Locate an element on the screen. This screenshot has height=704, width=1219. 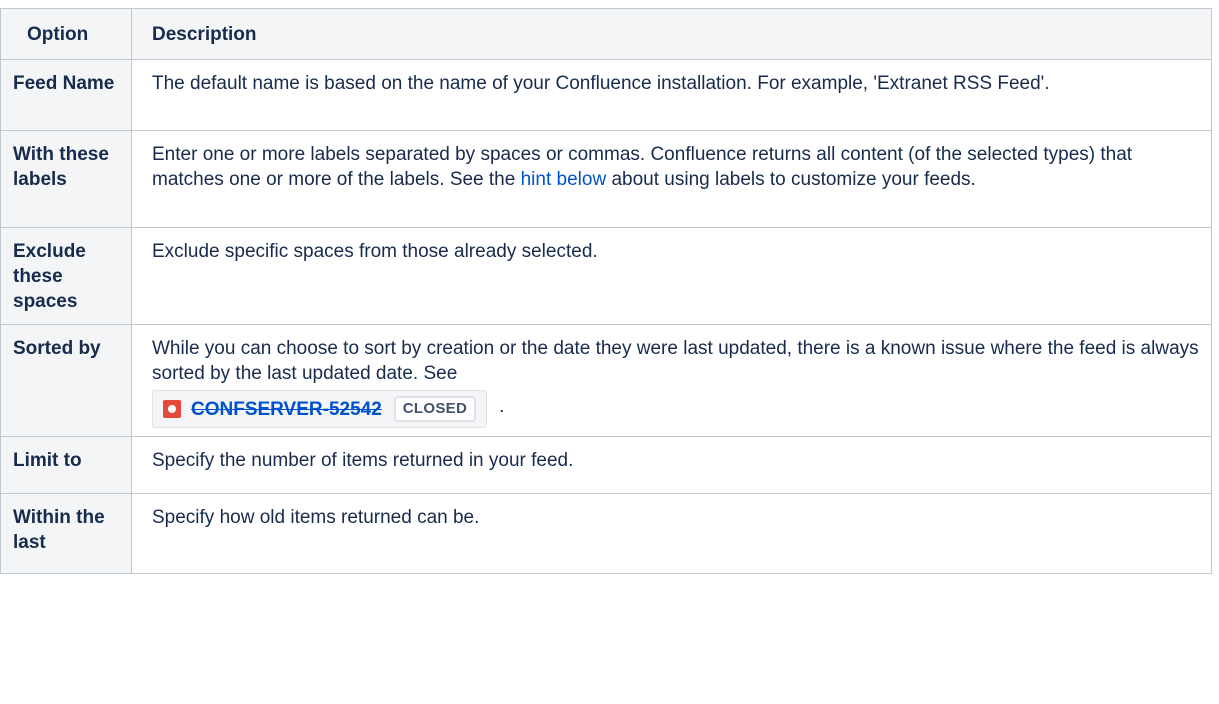
jira-bug-icon is located at coordinates (172, 409).